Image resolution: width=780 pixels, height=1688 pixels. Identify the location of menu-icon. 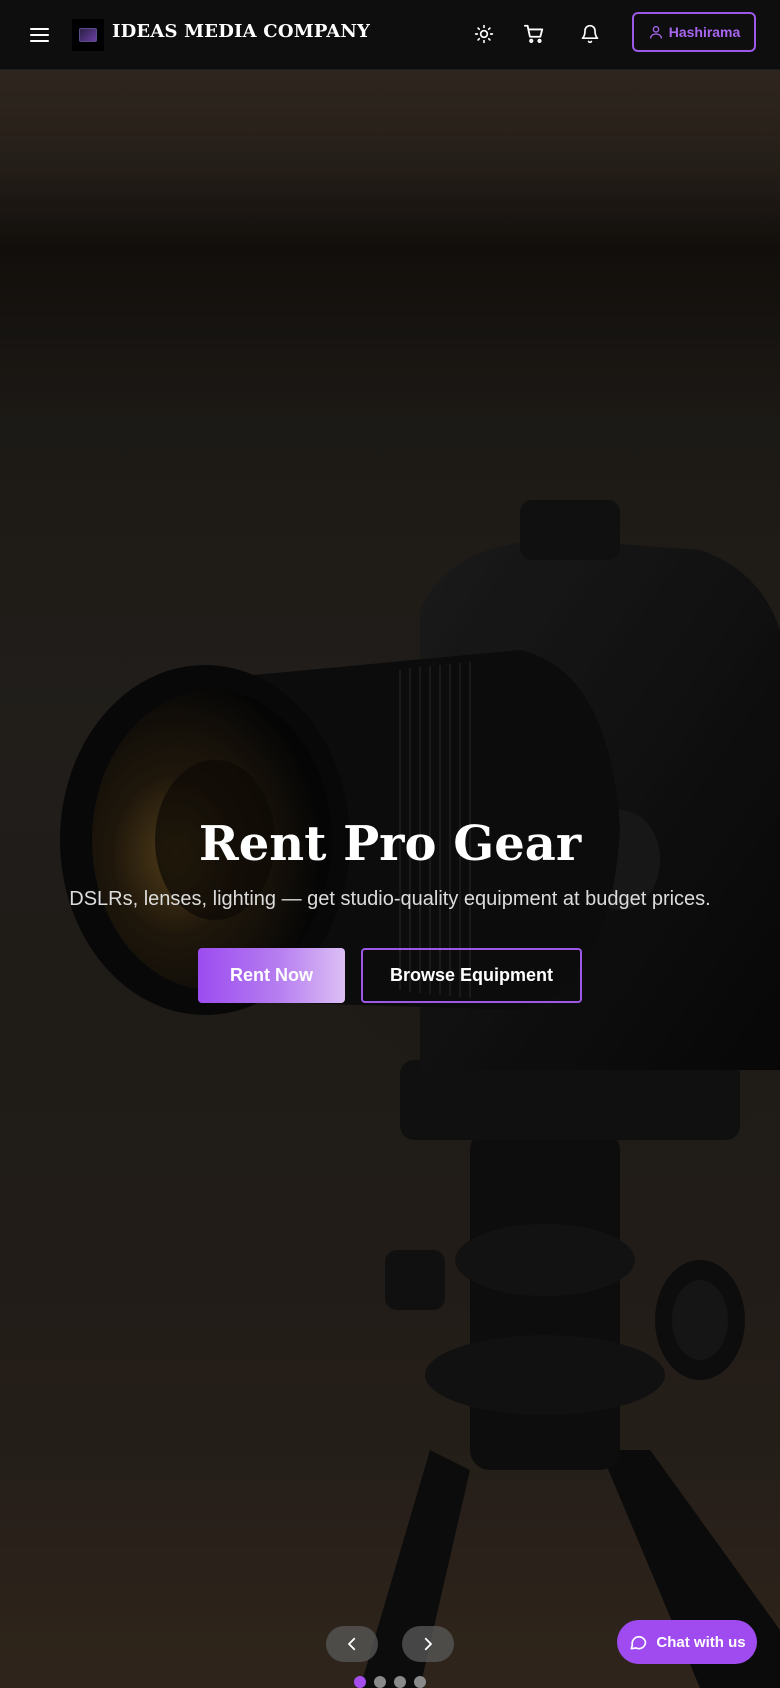
(40, 35).